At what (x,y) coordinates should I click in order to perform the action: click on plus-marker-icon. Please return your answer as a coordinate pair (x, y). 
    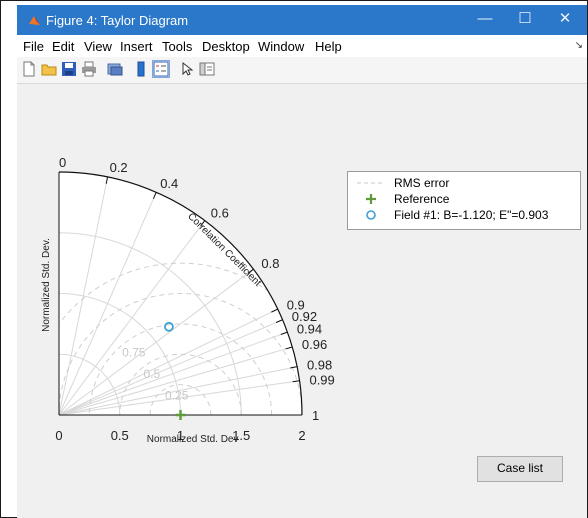
    Looking at the image, I should click on (371, 199).